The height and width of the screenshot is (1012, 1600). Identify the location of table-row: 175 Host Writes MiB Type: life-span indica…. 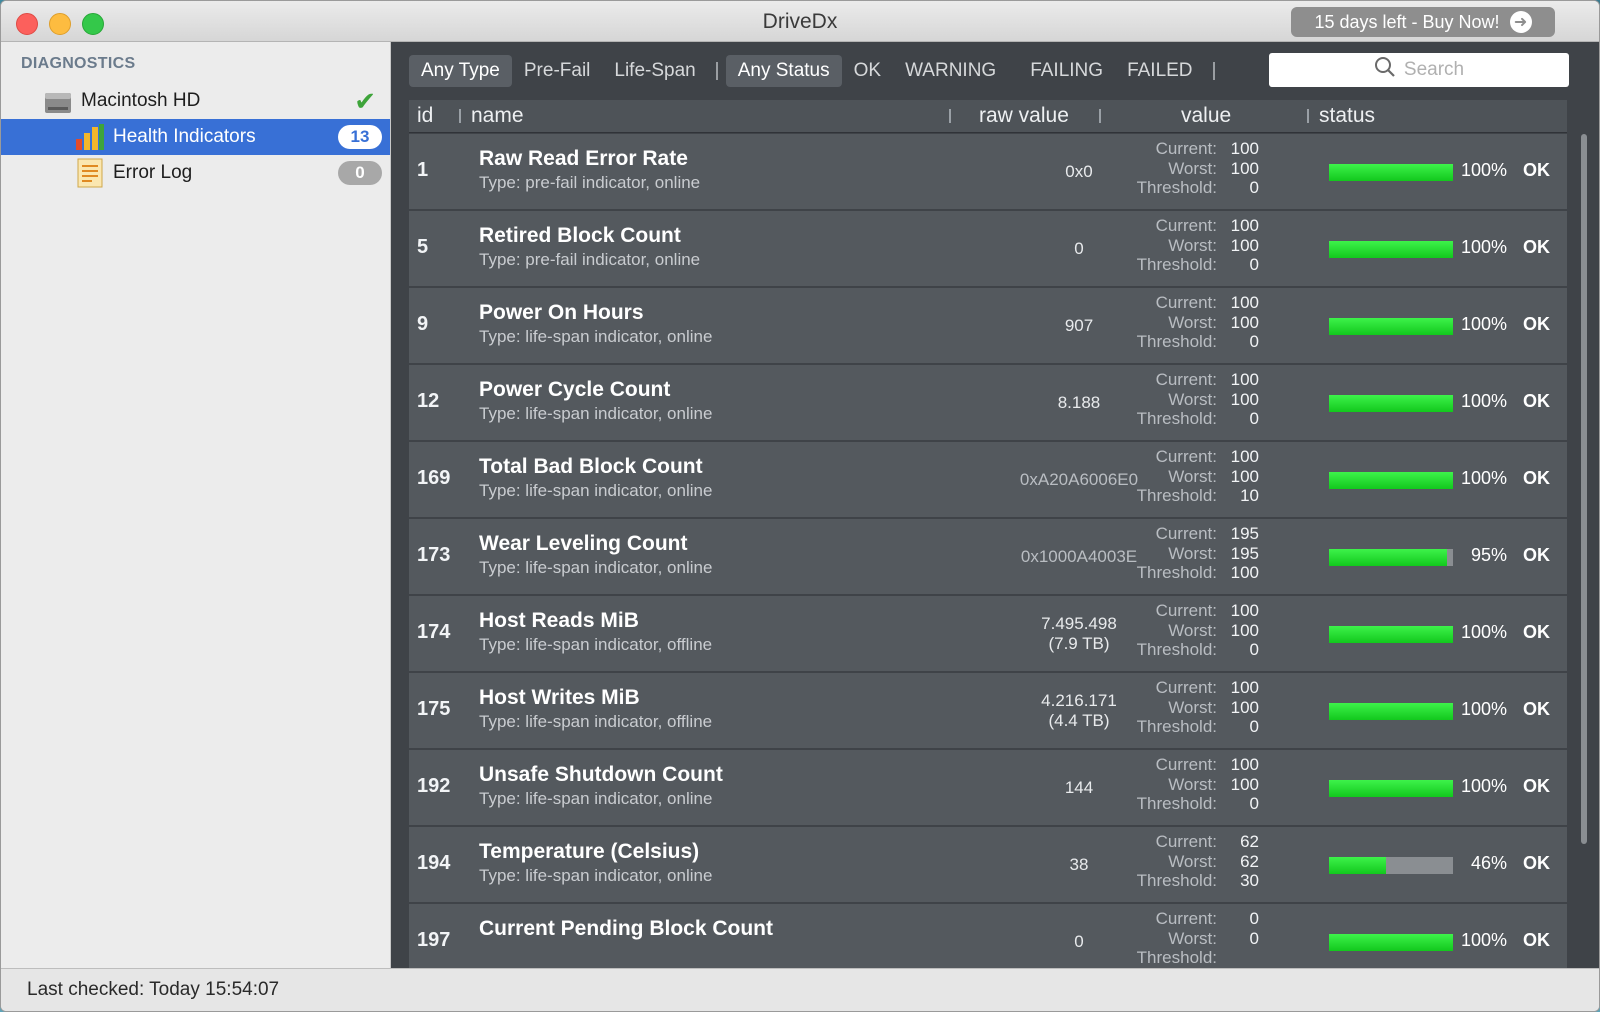
(988, 710).